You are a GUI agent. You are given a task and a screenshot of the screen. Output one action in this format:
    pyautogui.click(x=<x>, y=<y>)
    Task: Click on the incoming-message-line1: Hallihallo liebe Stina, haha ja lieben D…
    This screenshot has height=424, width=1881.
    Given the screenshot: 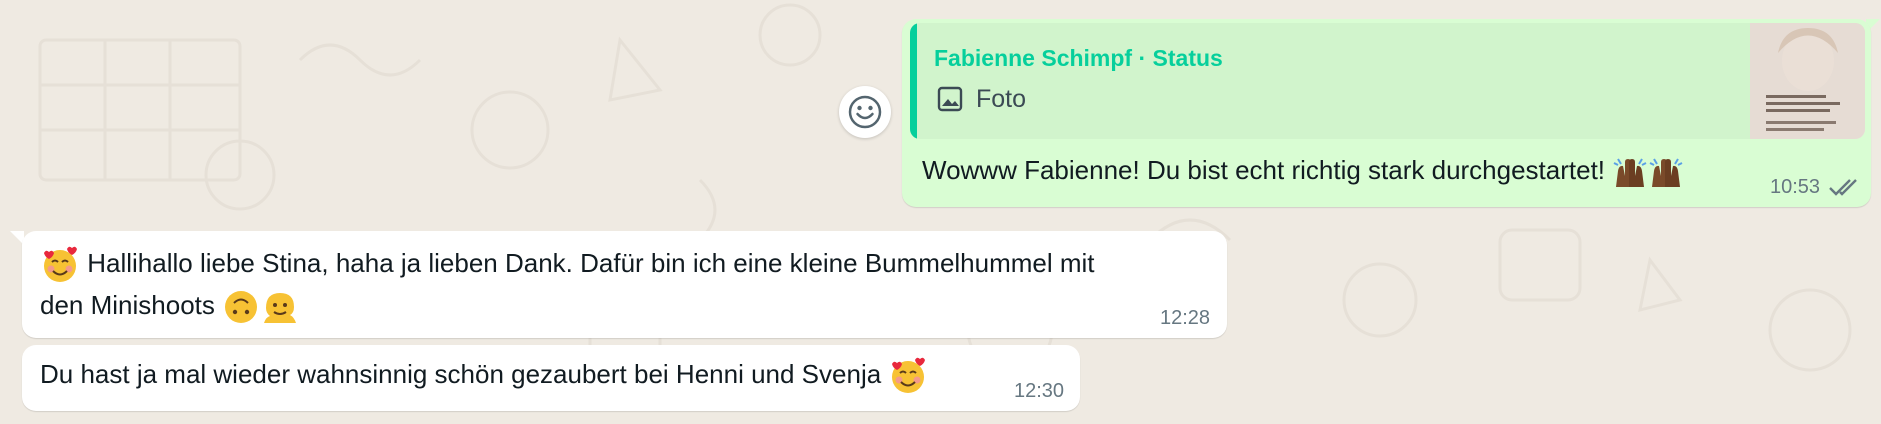 What is the action you would take?
    pyautogui.click(x=591, y=263)
    